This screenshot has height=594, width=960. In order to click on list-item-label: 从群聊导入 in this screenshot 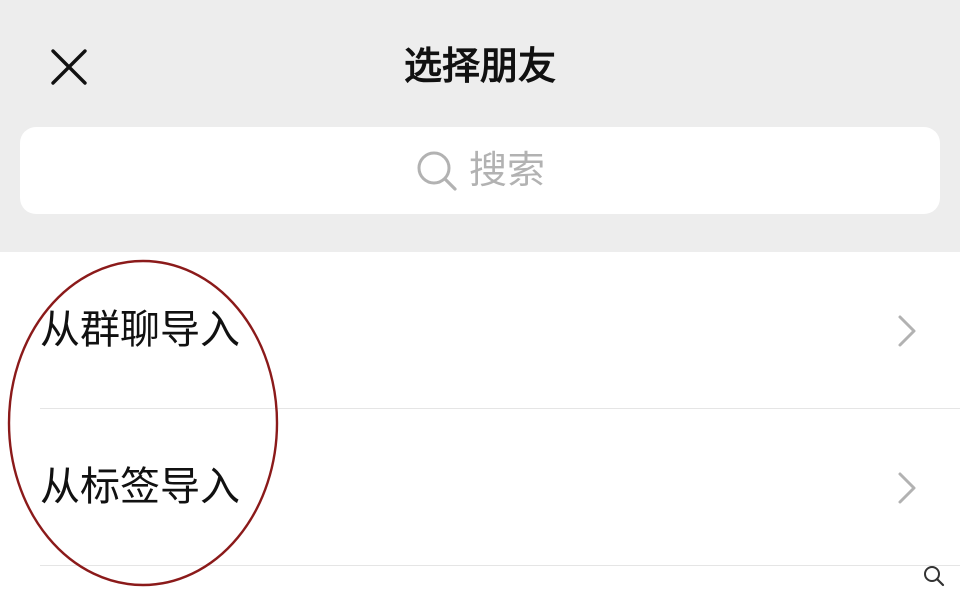, I will do `click(140, 330)`.